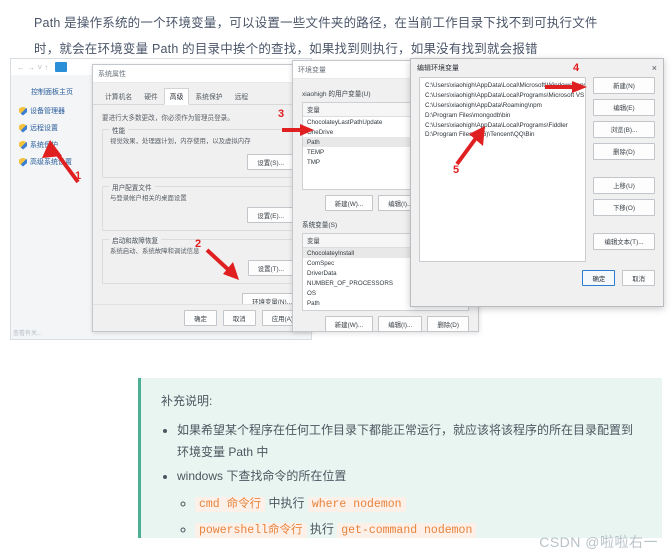 The width and height of the screenshot is (672, 560). I want to click on path-entry: C:\Users\xiaohigh\AppData\Roaming\npm, so click(502, 106).